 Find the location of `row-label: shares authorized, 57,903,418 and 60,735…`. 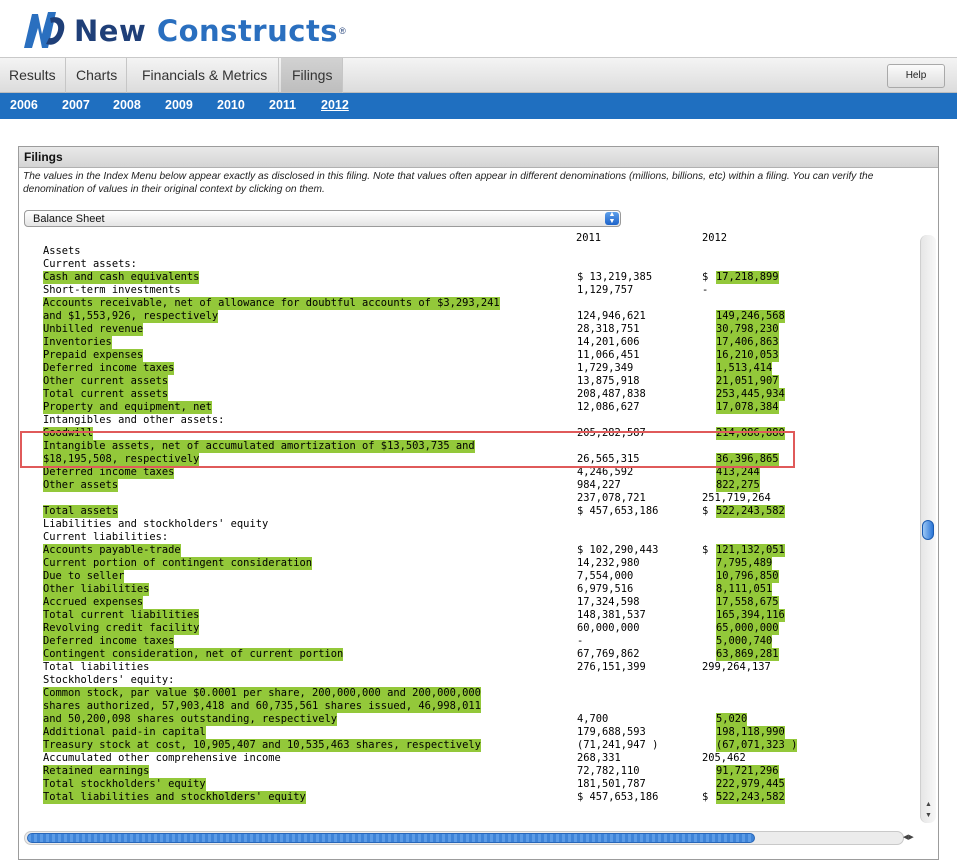

row-label: shares authorized, 57,903,418 and 60,735… is located at coordinates (262, 706).